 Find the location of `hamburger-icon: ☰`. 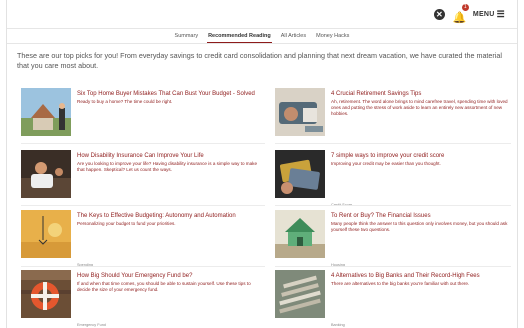

hamburger-icon: ☰ is located at coordinates (500, 13).